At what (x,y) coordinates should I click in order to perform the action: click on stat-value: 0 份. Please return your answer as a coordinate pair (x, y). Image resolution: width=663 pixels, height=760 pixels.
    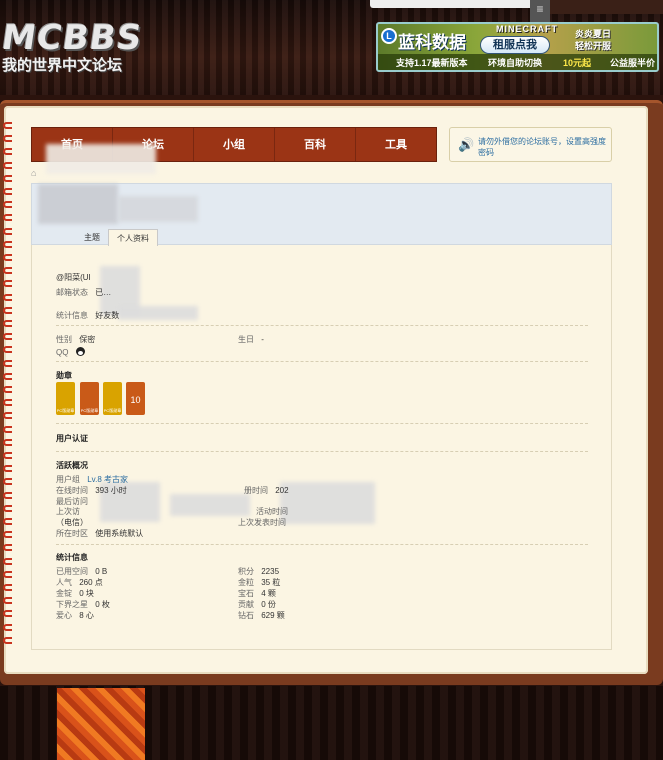
    Looking at the image, I should click on (268, 604).